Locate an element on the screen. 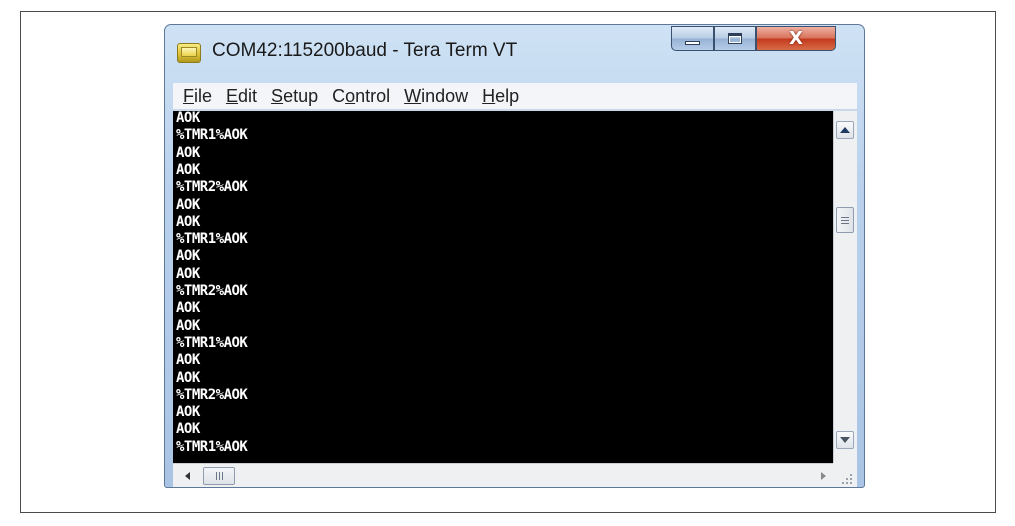  menu-setup: Setup is located at coordinates (294, 96).